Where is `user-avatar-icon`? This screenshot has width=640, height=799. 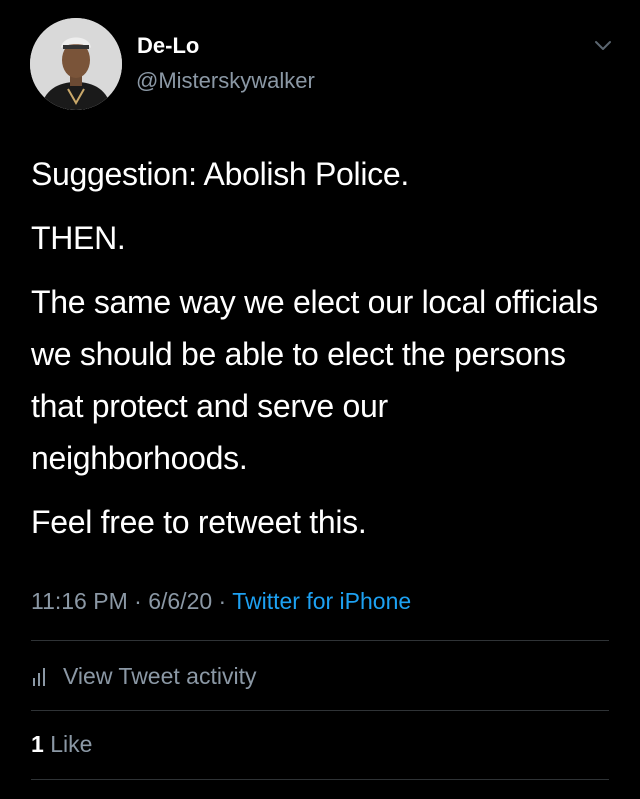
user-avatar-icon is located at coordinates (76, 64).